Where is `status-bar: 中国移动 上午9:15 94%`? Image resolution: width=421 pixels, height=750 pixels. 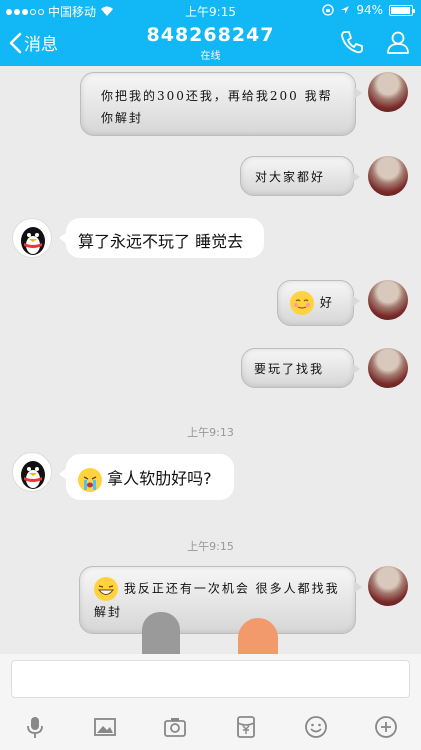
status-bar: 中国移动 上午9:15 94% is located at coordinates (210, 10).